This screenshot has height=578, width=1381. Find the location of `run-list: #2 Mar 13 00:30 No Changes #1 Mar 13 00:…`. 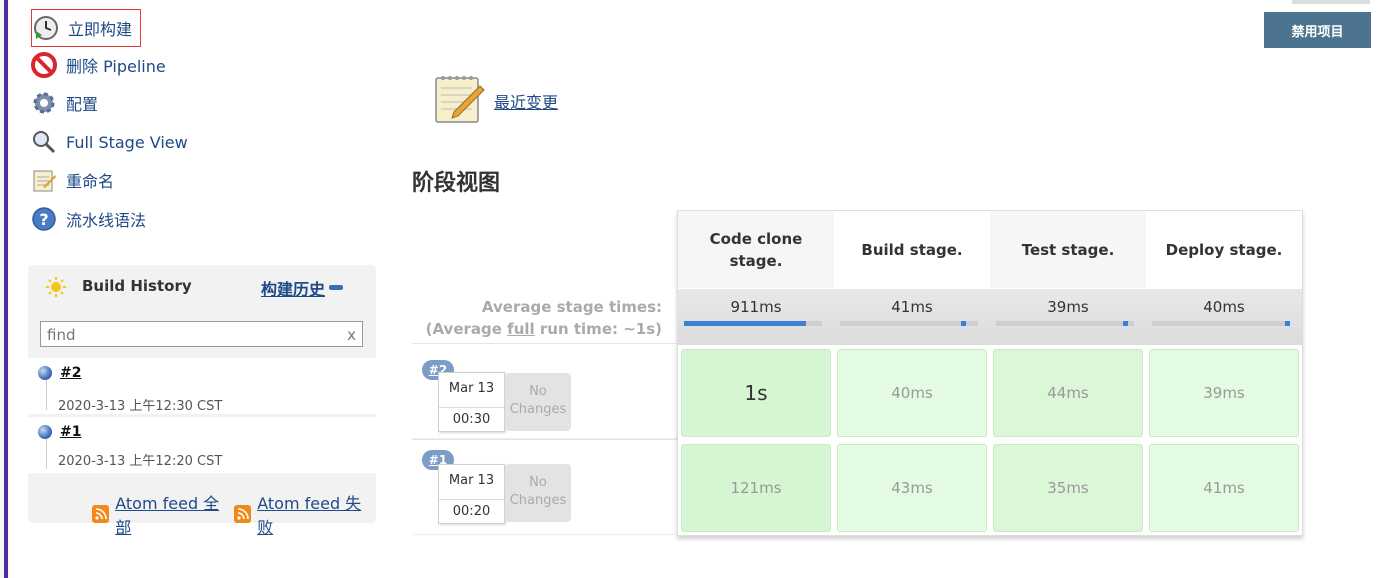

run-list: #2 Mar 13 00:30 No Changes #1 Mar 13 00:… is located at coordinates (546, 438).